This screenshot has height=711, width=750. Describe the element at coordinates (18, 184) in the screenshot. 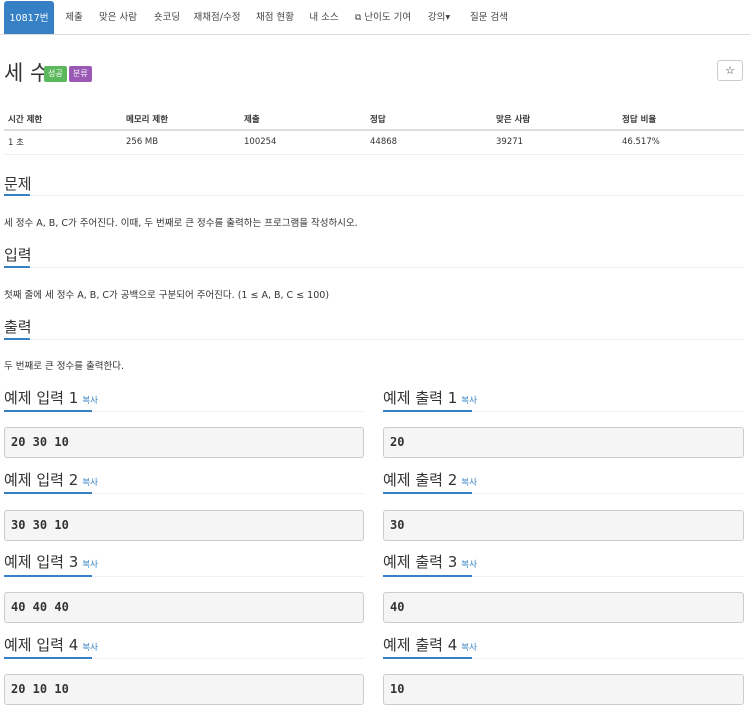

I see `problem-section-title: 문제` at that location.